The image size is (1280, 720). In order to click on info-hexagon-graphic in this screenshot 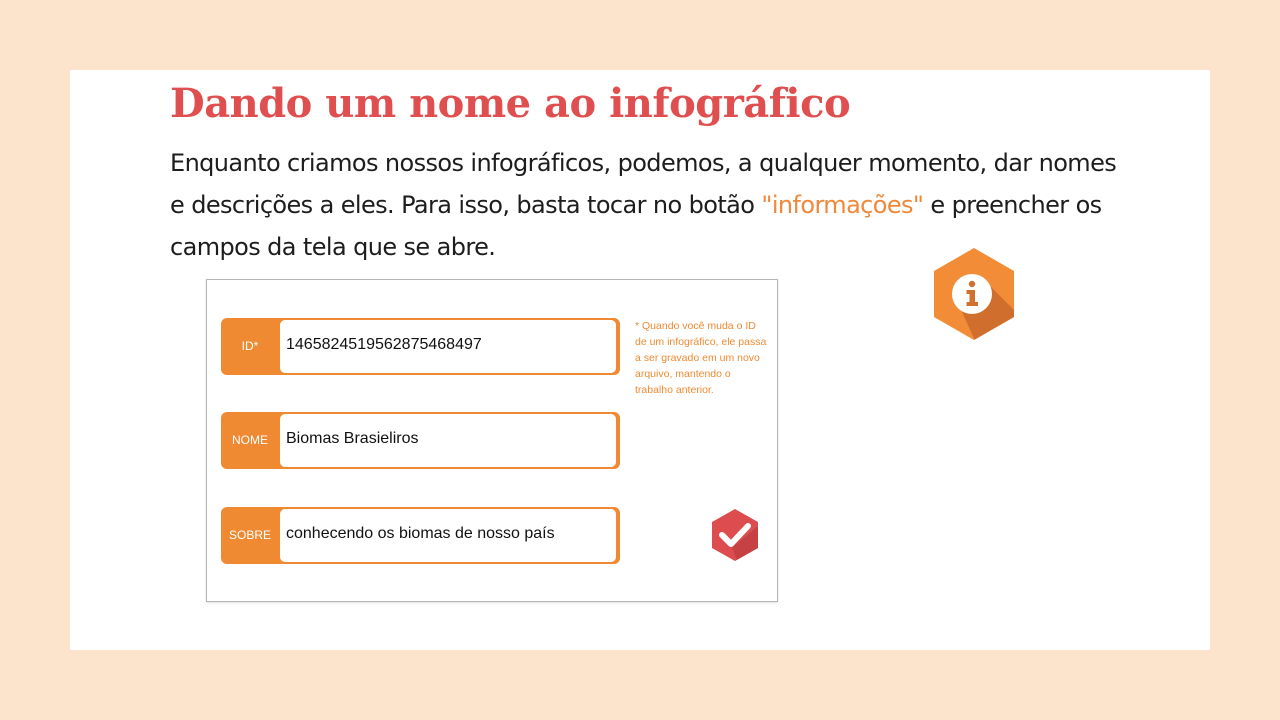, I will do `click(974, 294)`.